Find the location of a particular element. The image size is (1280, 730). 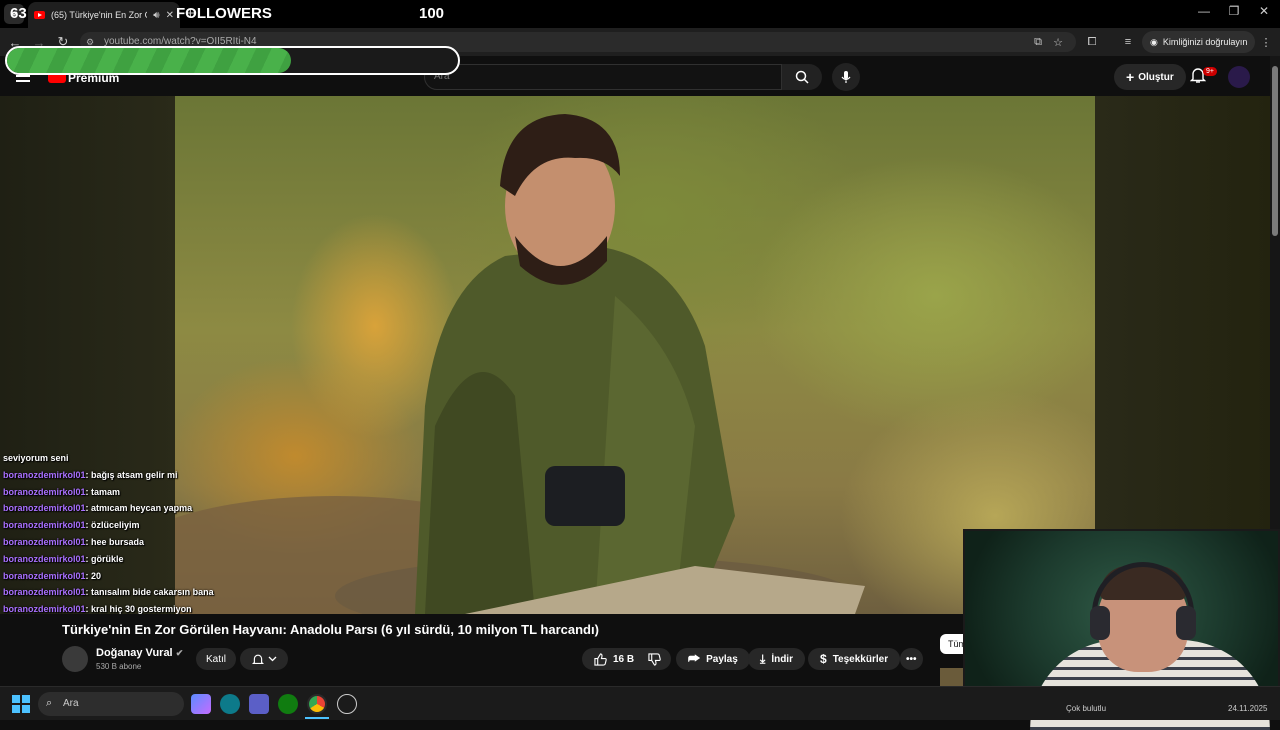

chat-message: boranozdemirkol01: görükle is located at coordinates (63, 559).